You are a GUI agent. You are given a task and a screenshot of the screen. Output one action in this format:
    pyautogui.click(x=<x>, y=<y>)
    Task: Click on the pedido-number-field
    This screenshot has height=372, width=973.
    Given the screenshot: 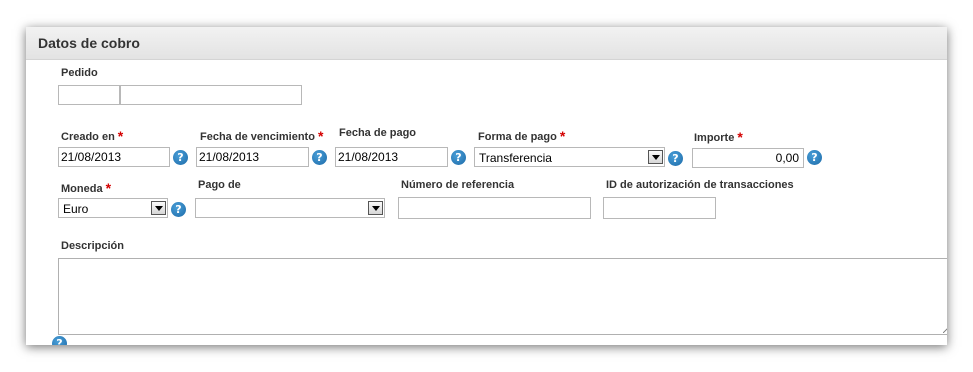 What is the action you would take?
    pyautogui.click(x=211, y=95)
    